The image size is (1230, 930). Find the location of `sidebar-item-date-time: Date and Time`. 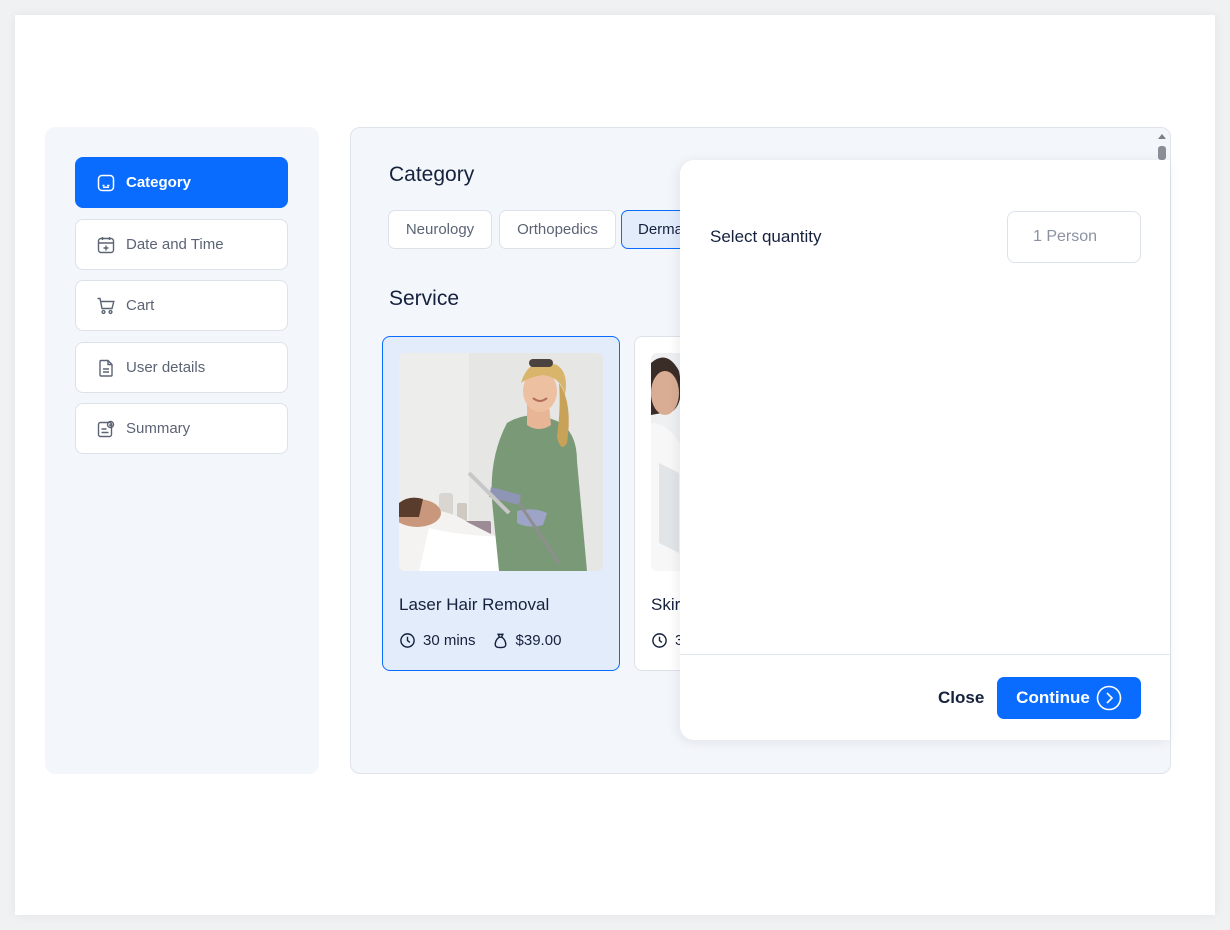

sidebar-item-date-time: Date and Time is located at coordinates (181, 244).